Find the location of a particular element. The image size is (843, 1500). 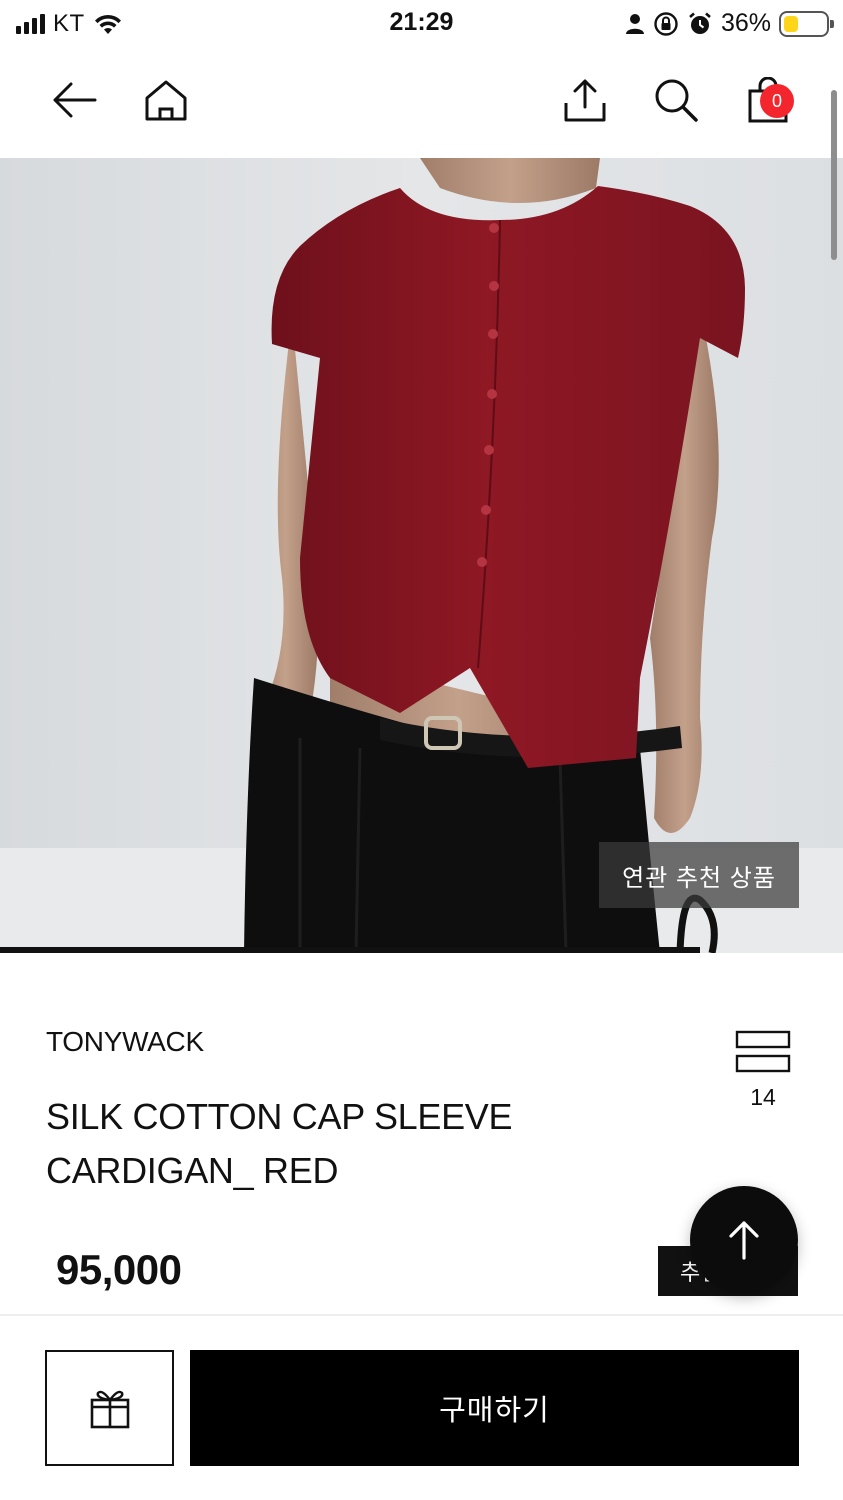

battery-icon is located at coordinates (806, 23).